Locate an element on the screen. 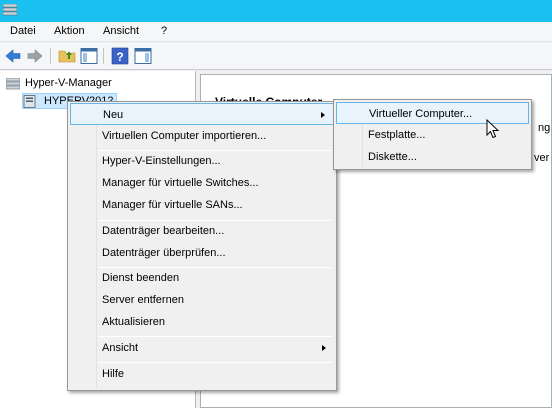  menu-item-label: Neu is located at coordinates (113, 115).